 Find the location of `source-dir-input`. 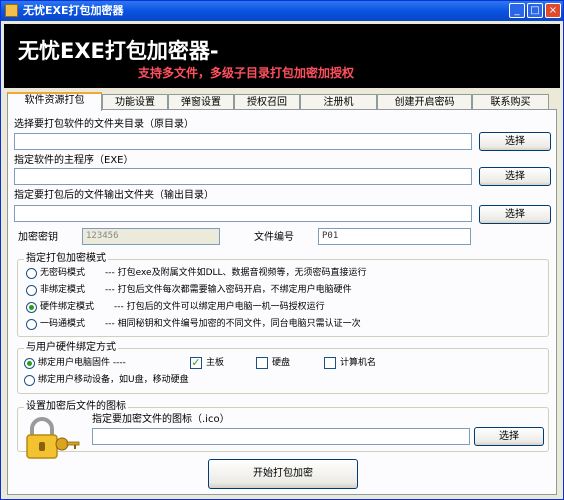

source-dir-input is located at coordinates (243, 141).